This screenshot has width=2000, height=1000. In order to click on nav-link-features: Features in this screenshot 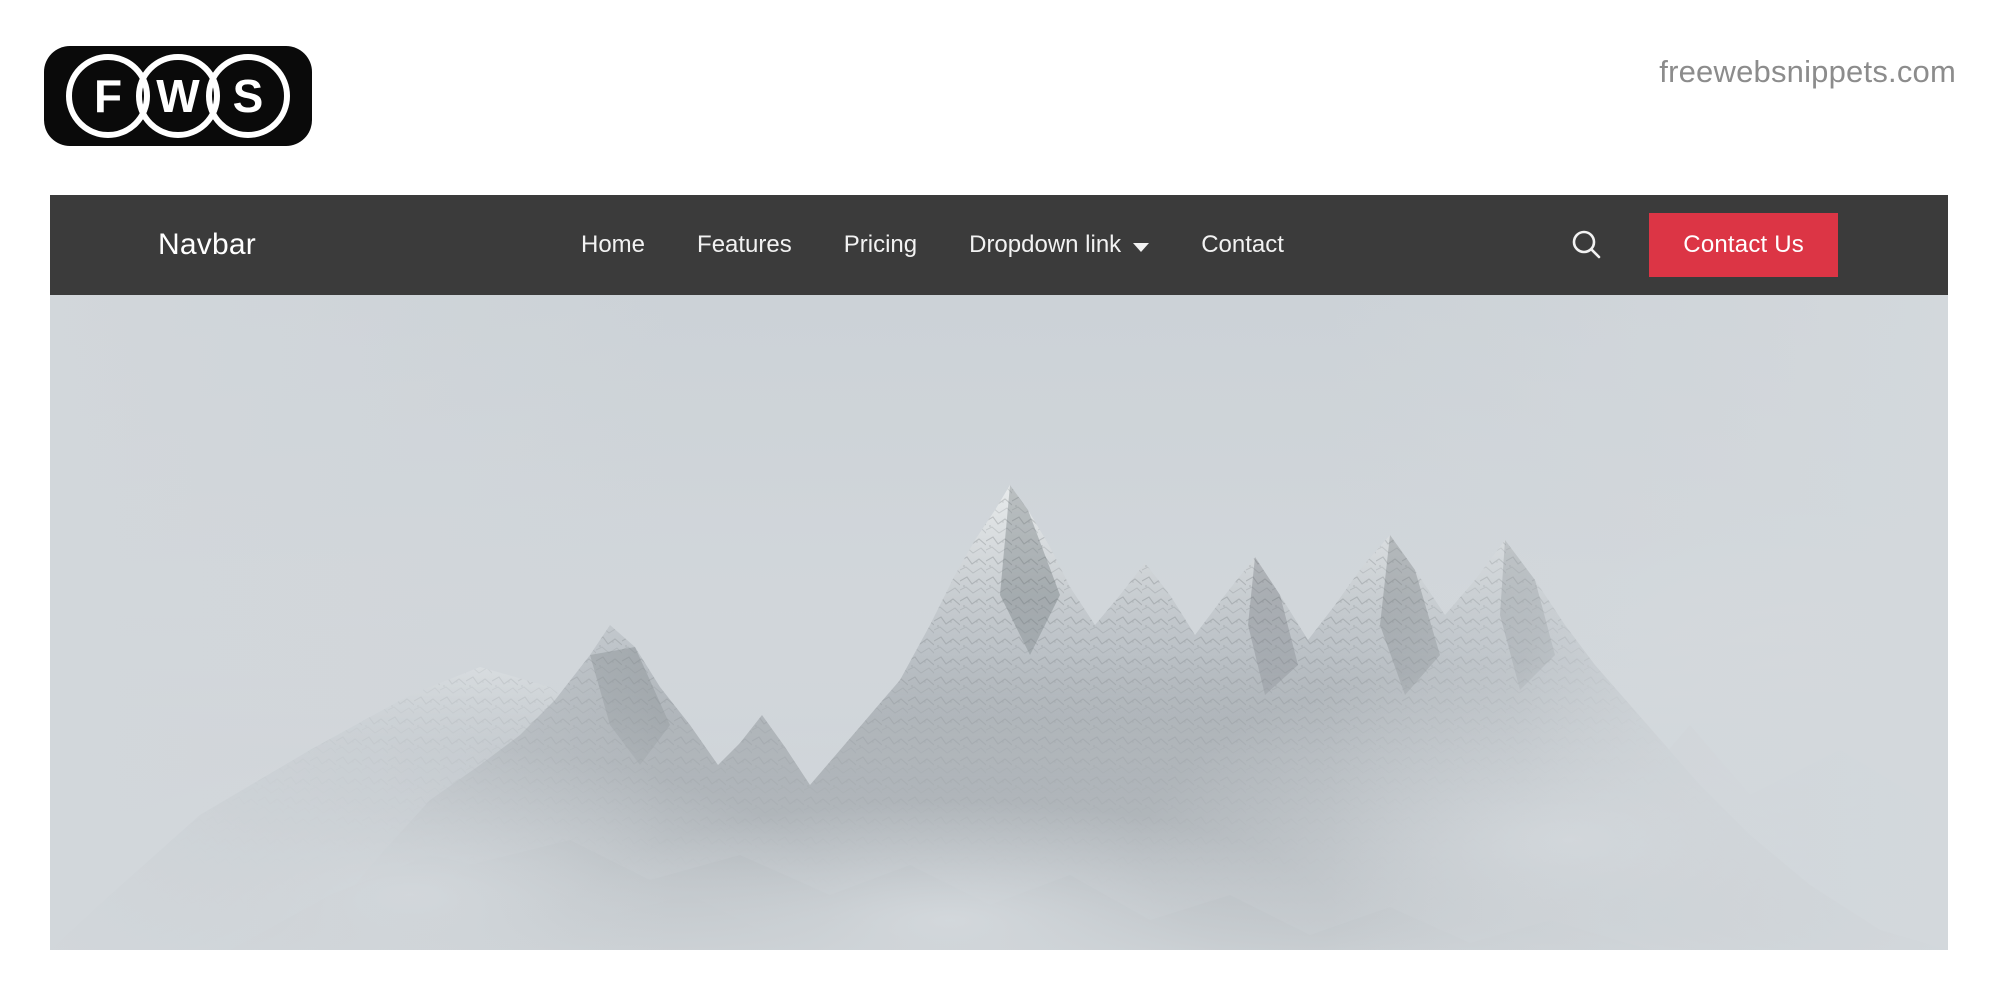, I will do `click(744, 245)`.